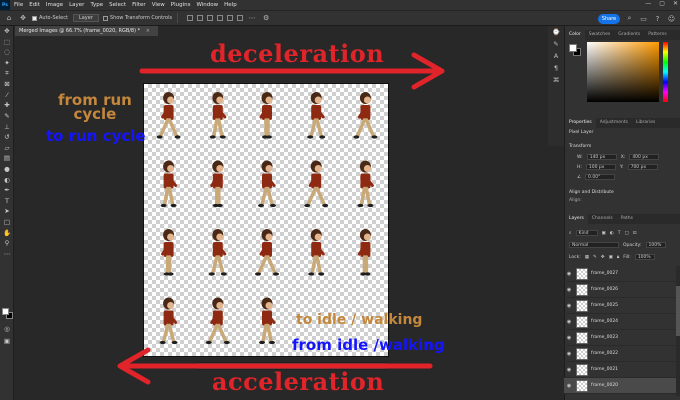 The height and width of the screenshot is (400, 680). Describe the element at coordinates (604, 353) in the screenshot. I see `layer-name: frame_0022` at that location.